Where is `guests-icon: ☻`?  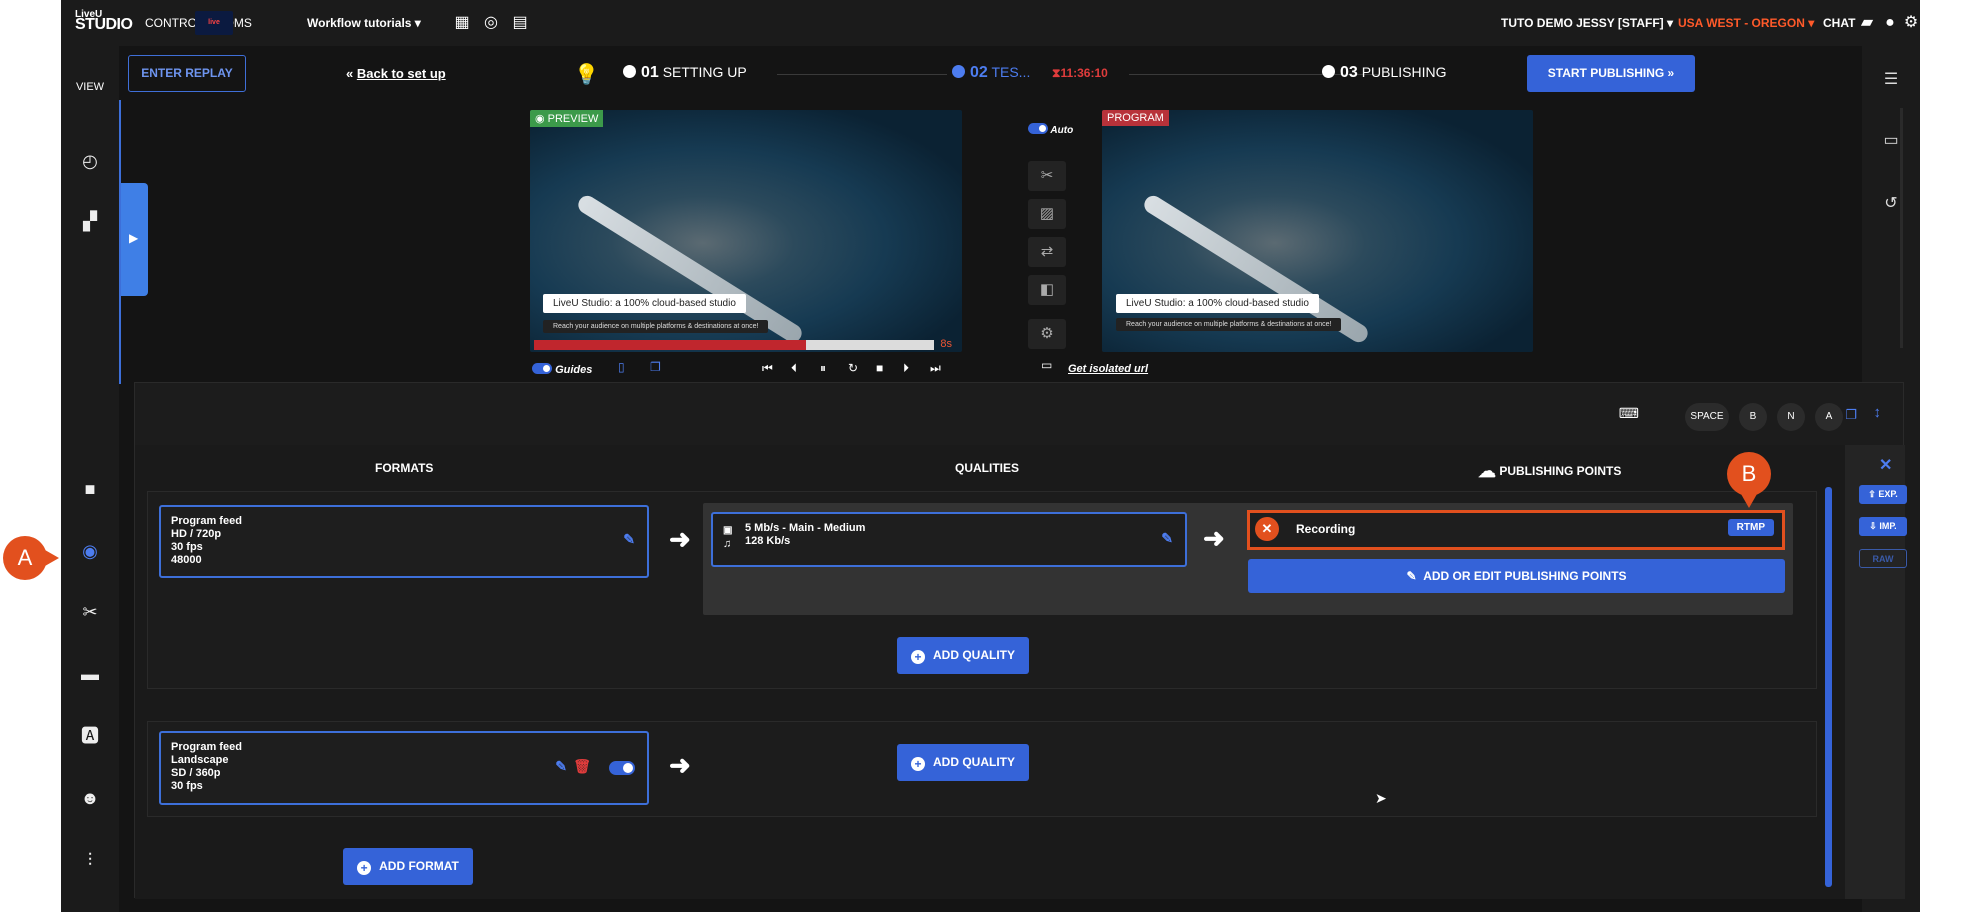 guests-icon: ☻ is located at coordinates (90, 798).